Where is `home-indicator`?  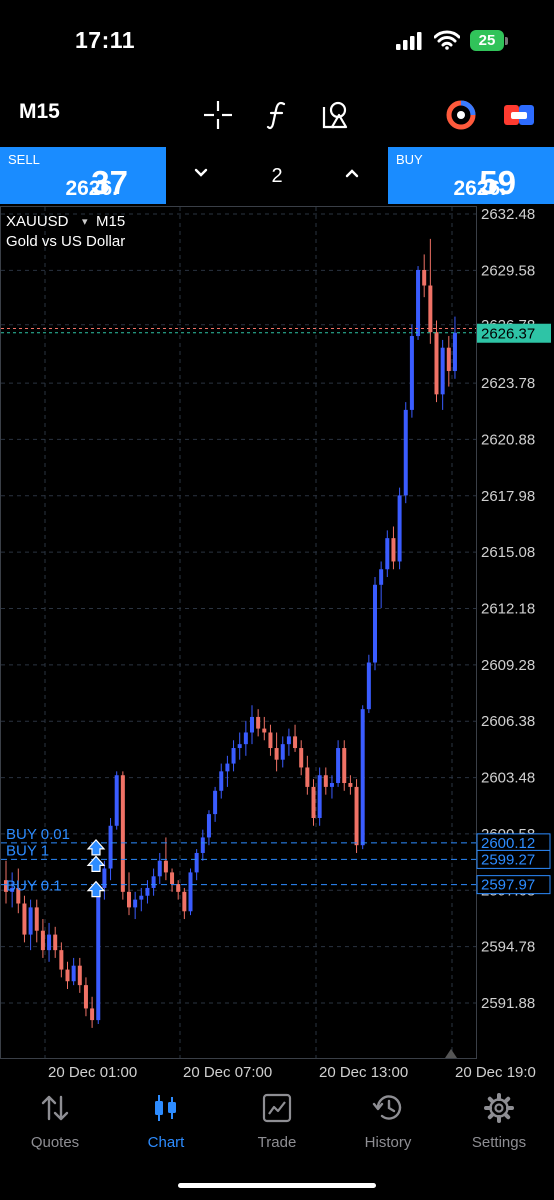
home-indicator is located at coordinates (277, 1185).